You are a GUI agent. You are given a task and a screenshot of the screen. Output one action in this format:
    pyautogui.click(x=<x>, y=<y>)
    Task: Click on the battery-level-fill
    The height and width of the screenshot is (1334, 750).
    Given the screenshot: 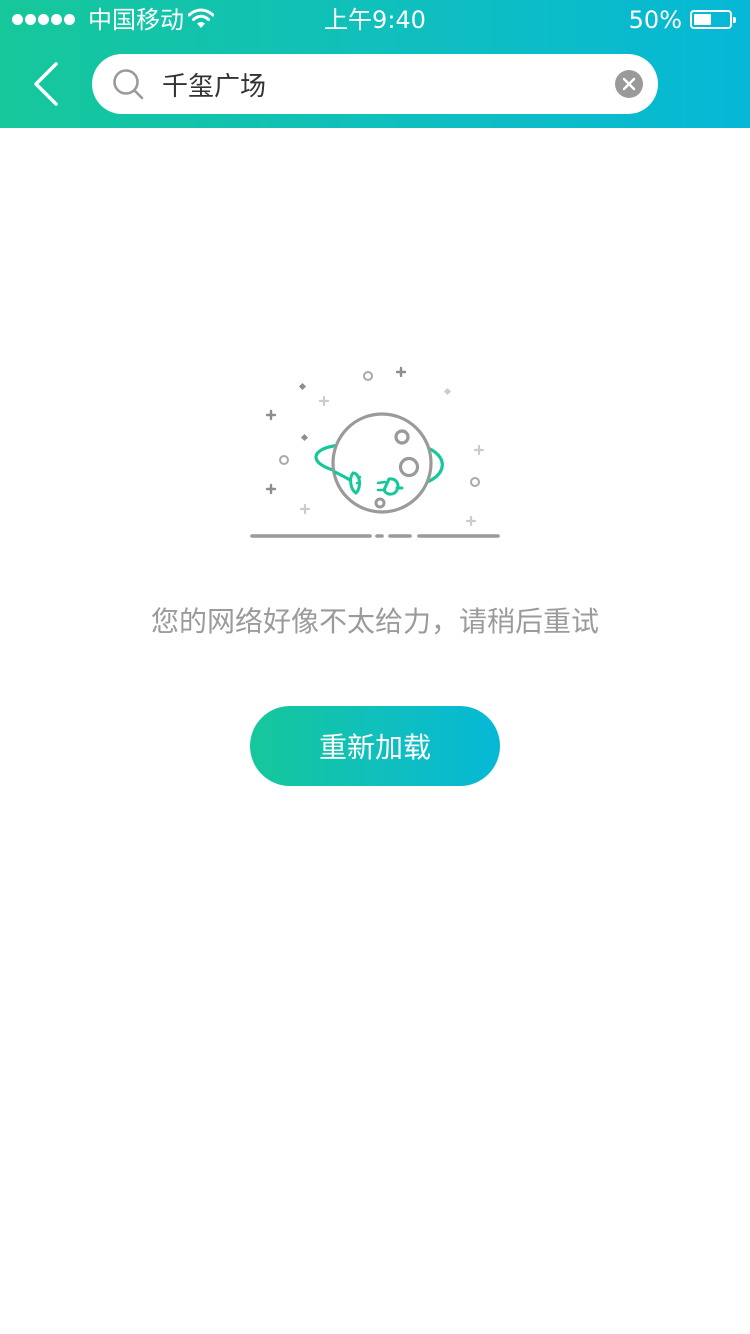 What is the action you would take?
    pyautogui.click(x=702, y=19)
    